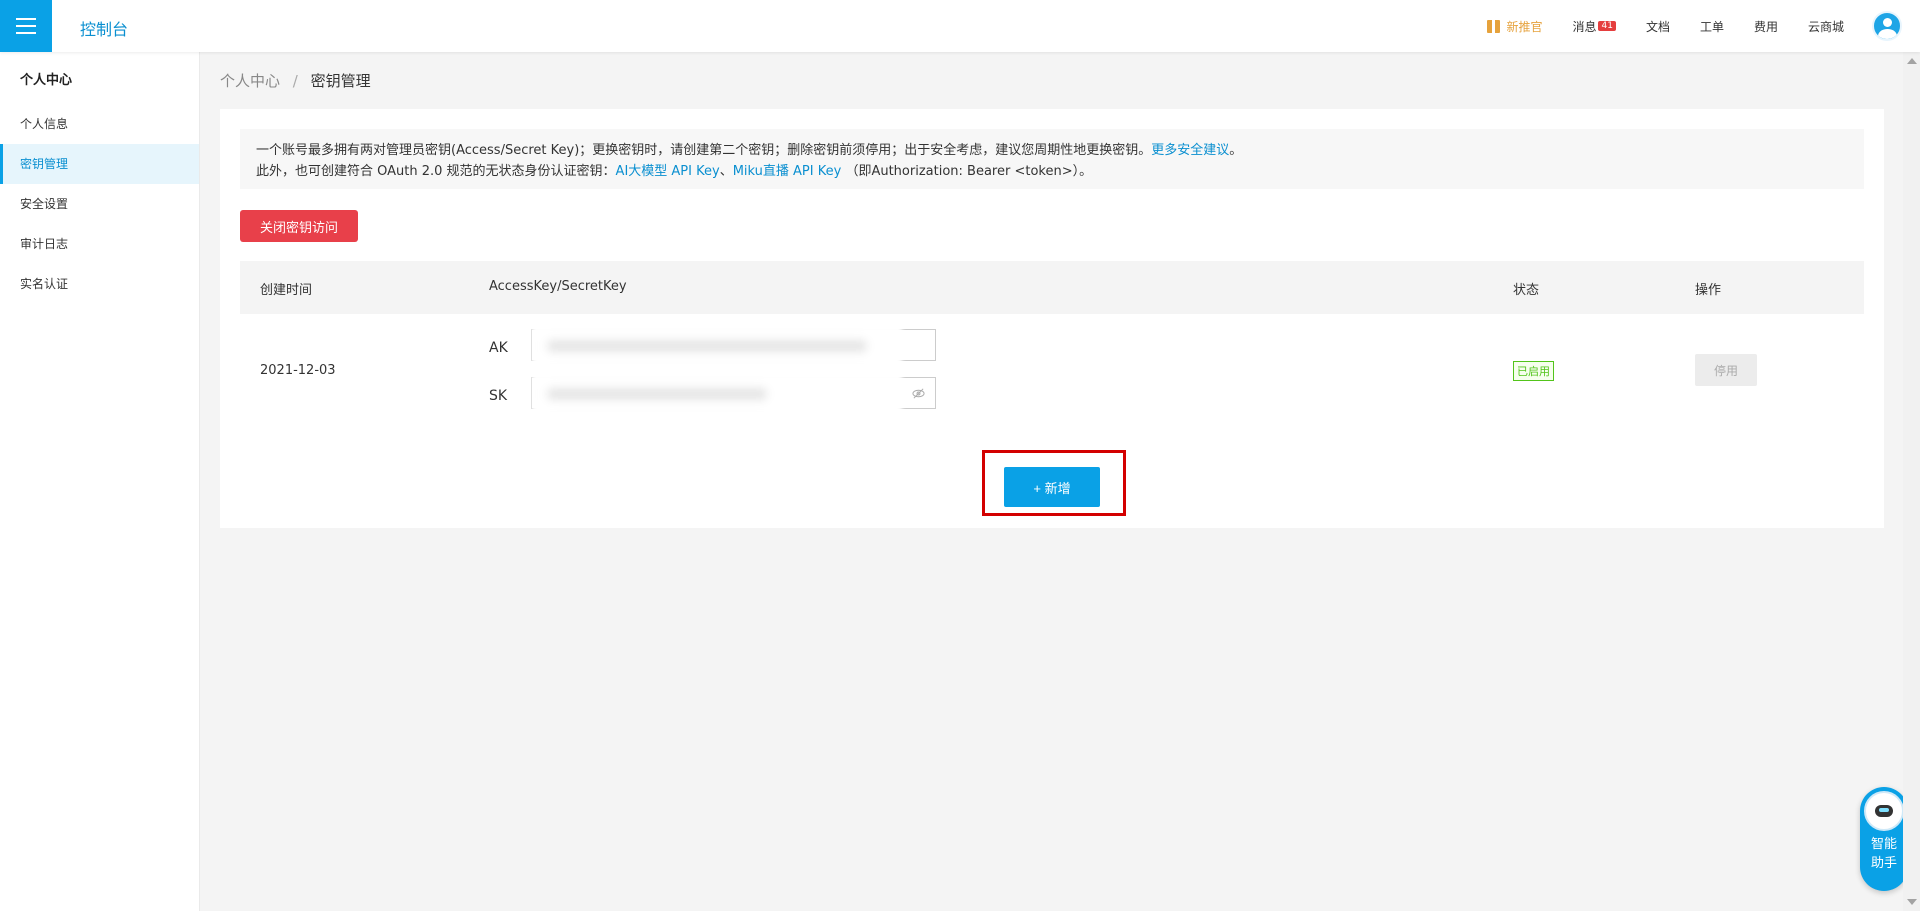 The width and height of the screenshot is (1920, 911). I want to click on table-row: 2021-12-03 AK SK 已启用 停用, so click(1052, 372).